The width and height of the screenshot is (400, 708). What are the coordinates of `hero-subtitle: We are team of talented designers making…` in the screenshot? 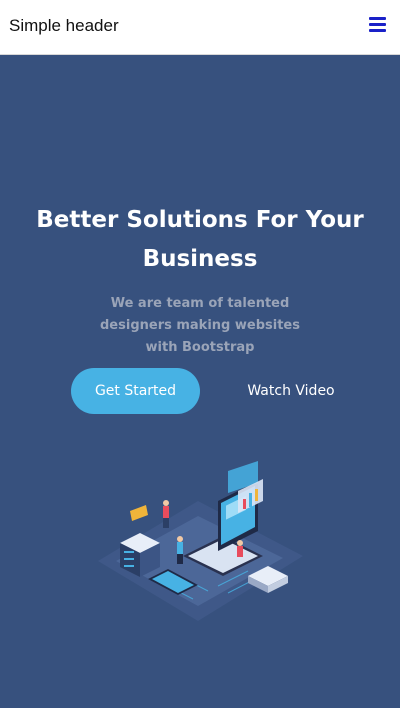 It's located at (200, 325).